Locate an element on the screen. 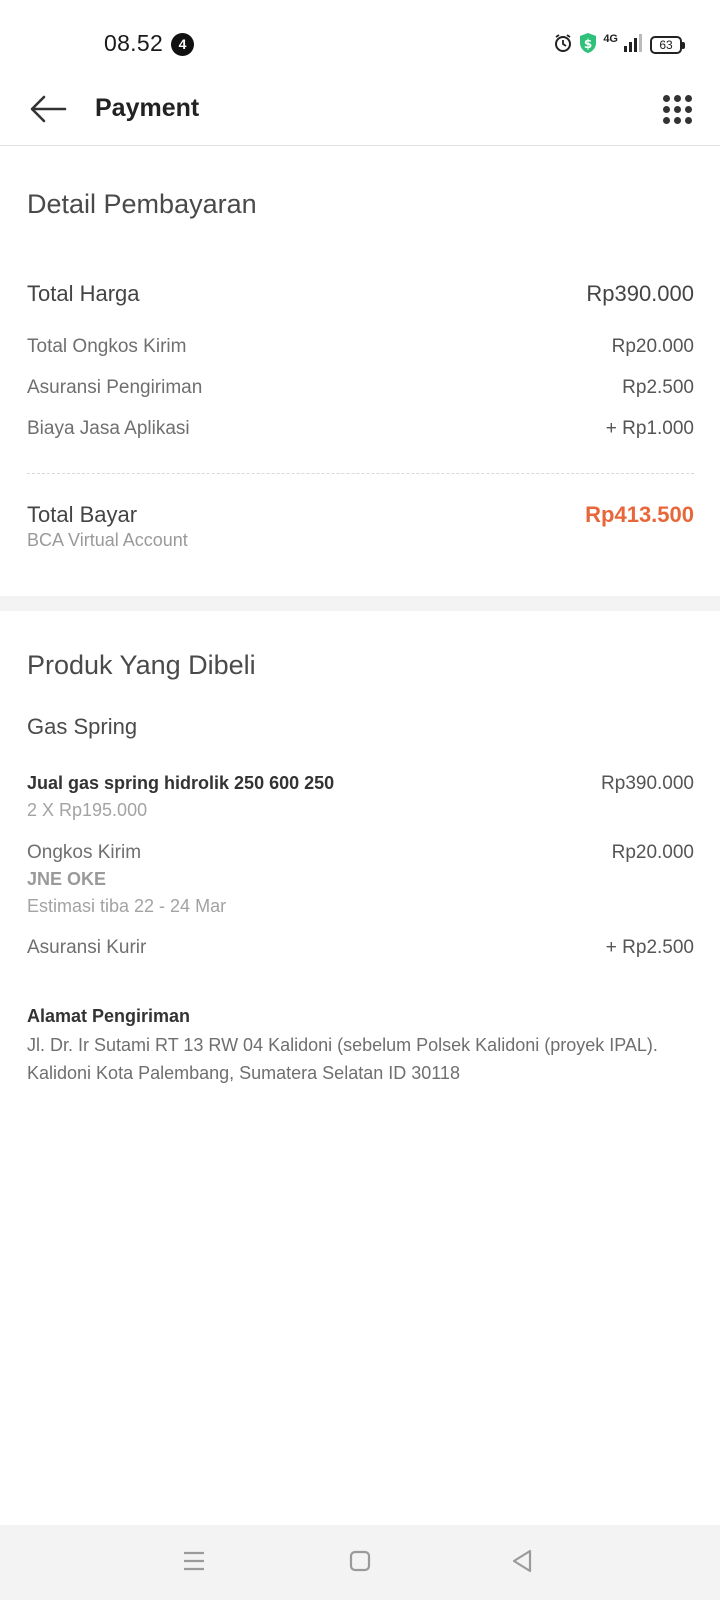  recent-apps-button is located at coordinates (194, 1563).